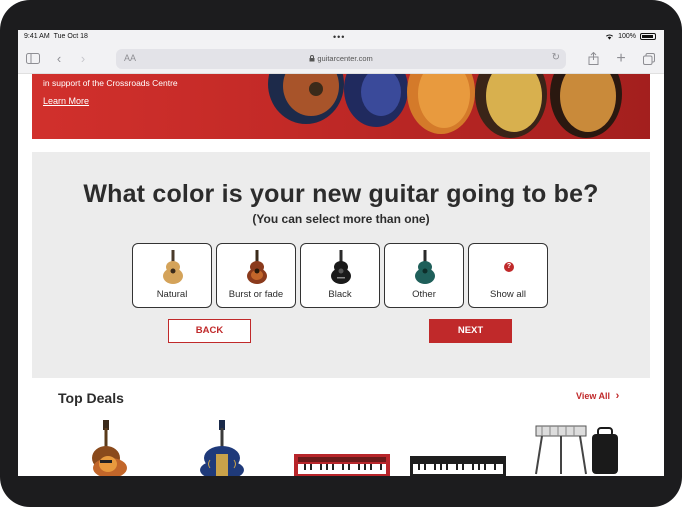 Image resolution: width=682 pixels, height=507 pixels. I want to click on back-button: BACK, so click(209, 331).